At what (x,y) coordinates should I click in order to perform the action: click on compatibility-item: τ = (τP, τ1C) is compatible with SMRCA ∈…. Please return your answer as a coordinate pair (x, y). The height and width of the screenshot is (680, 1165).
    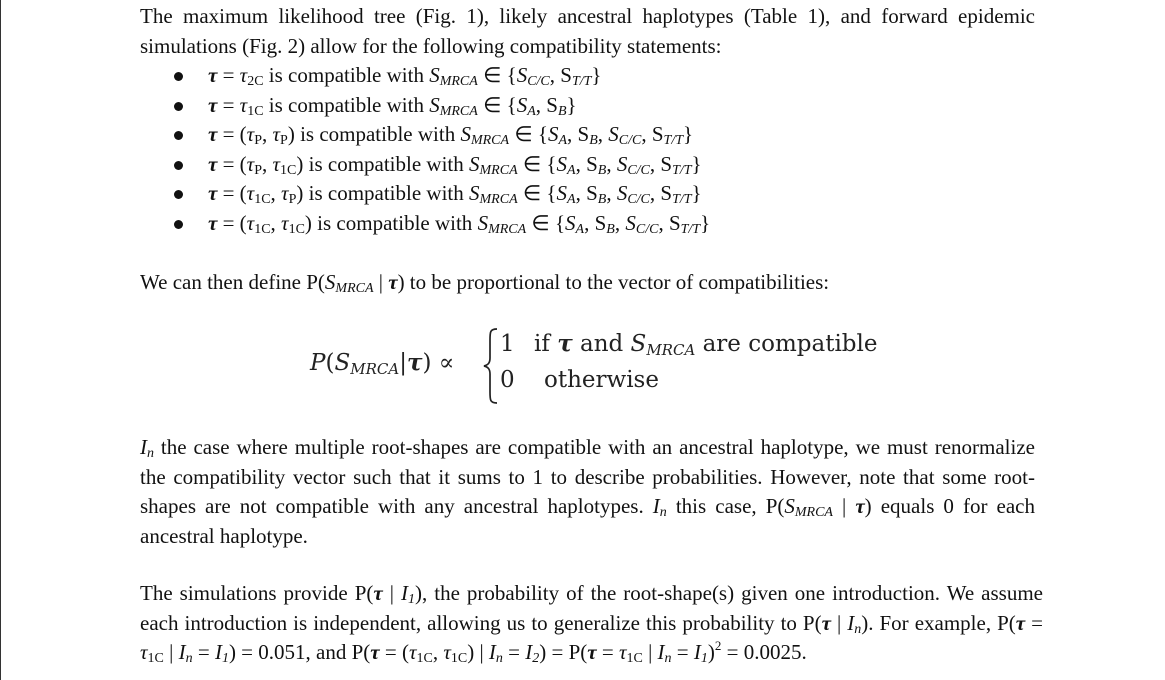
    Looking at the image, I should click on (442, 165).